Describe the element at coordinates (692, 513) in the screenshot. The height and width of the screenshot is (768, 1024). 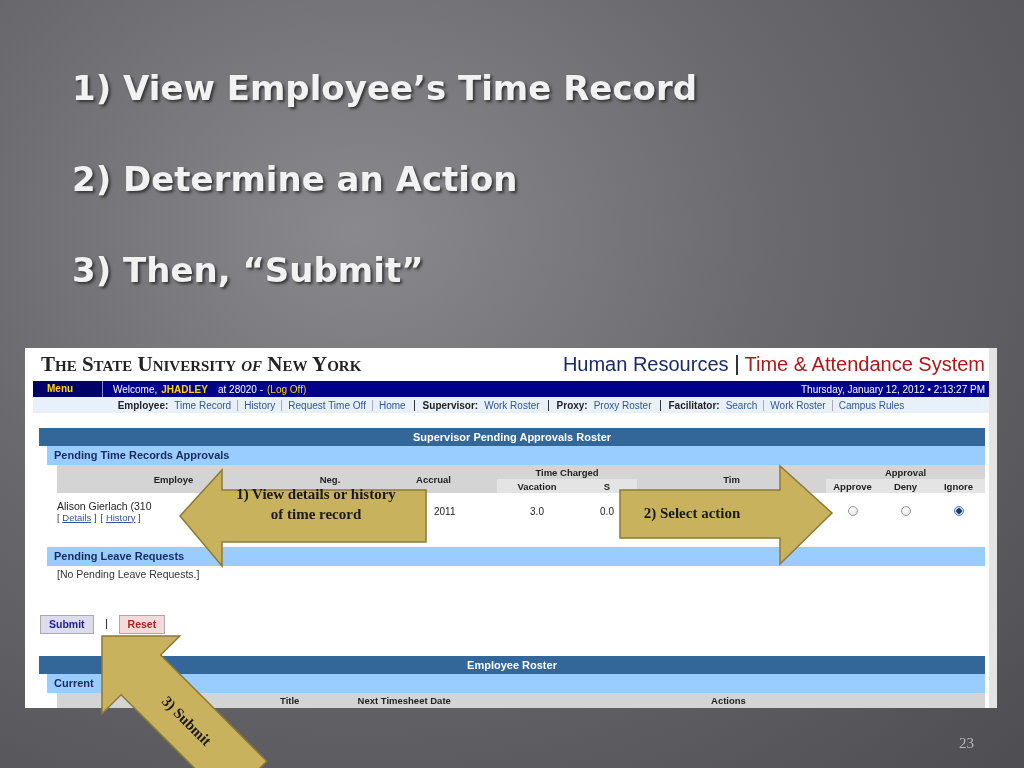
I see `callout-label: 2) Select action` at that location.